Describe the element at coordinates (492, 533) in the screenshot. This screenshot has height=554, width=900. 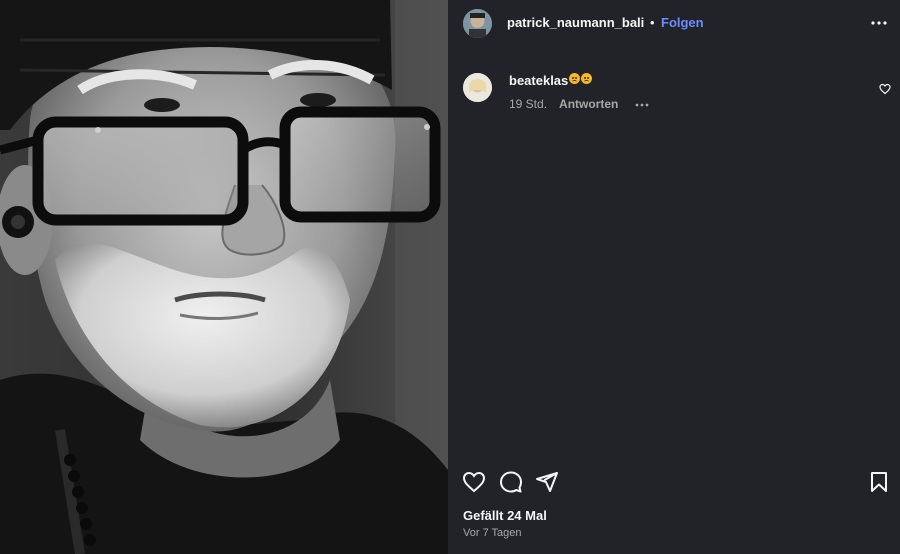
I see `post-timestamp: Vor 7 Tagen` at that location.